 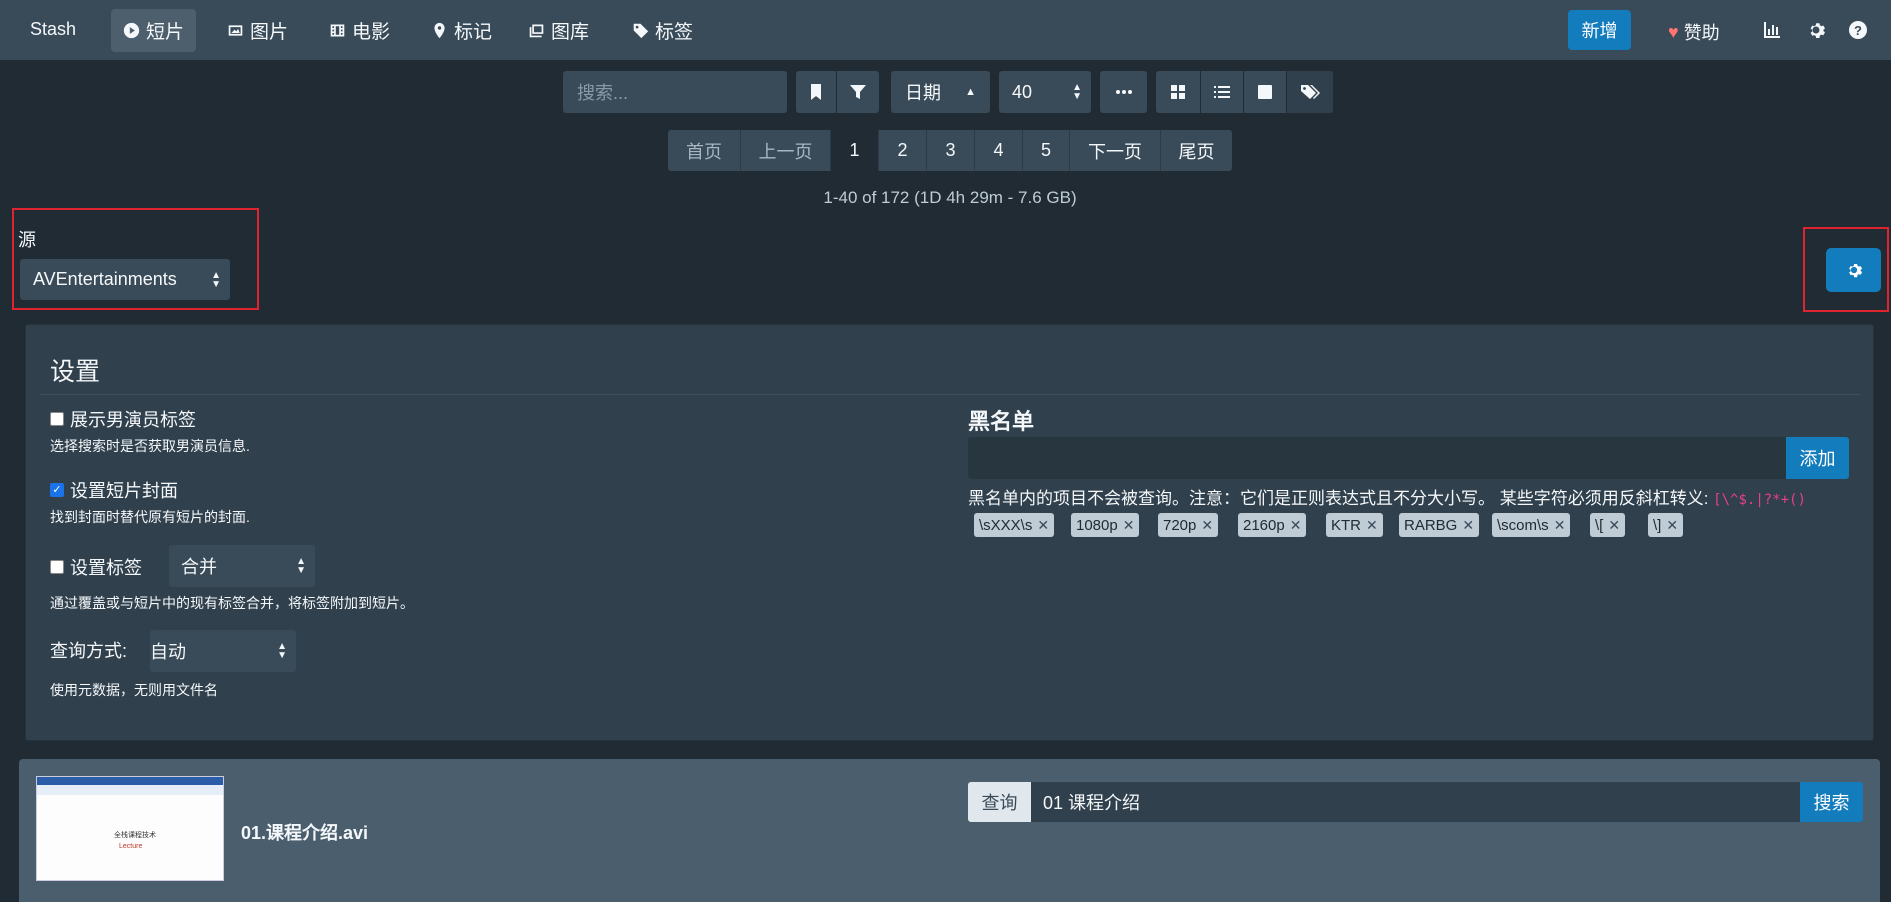 I want to click on nav-item-galleries: 图库, so click(x=558, y=30).